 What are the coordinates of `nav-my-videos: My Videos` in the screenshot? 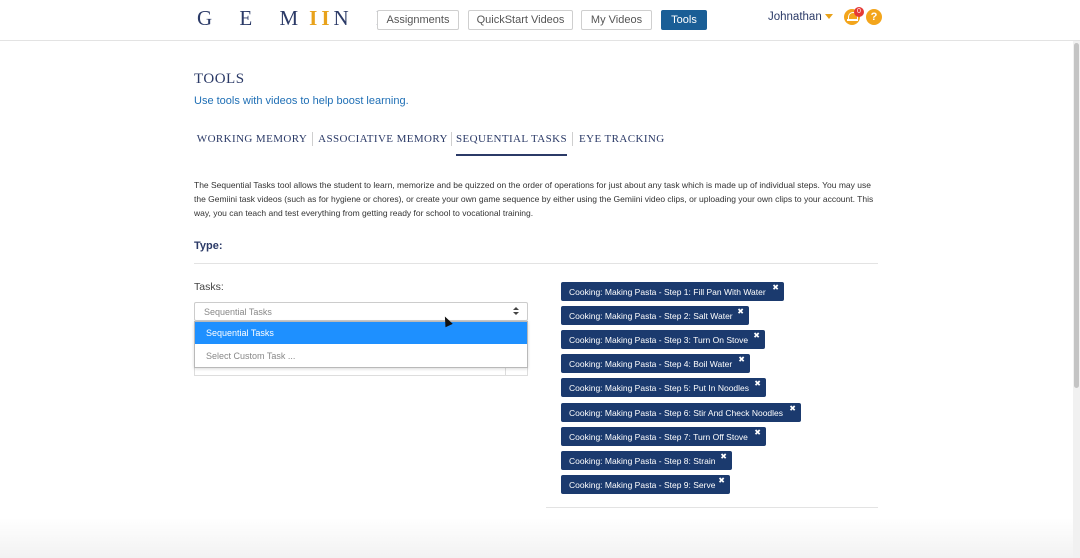 It's located at (616, 20).